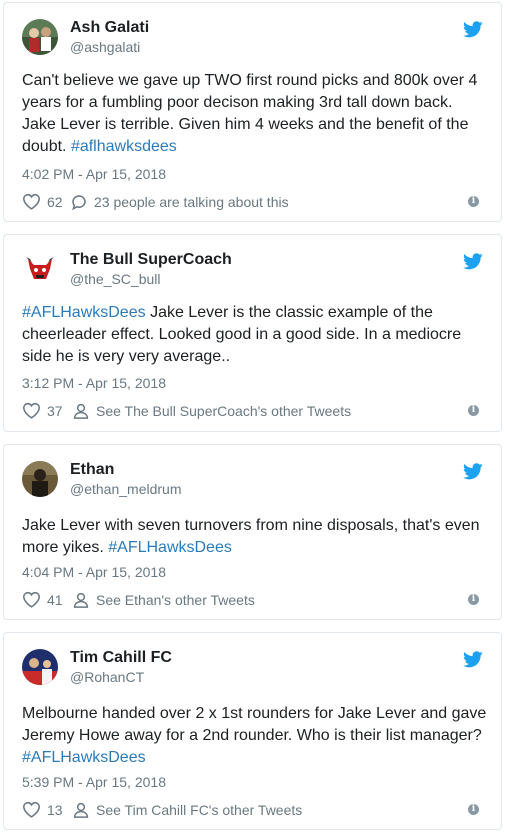 This screenshot has height=834, width=505. I want to click on profile-link: See Tim Cahill FC's other Tweets, so click(187, 810).